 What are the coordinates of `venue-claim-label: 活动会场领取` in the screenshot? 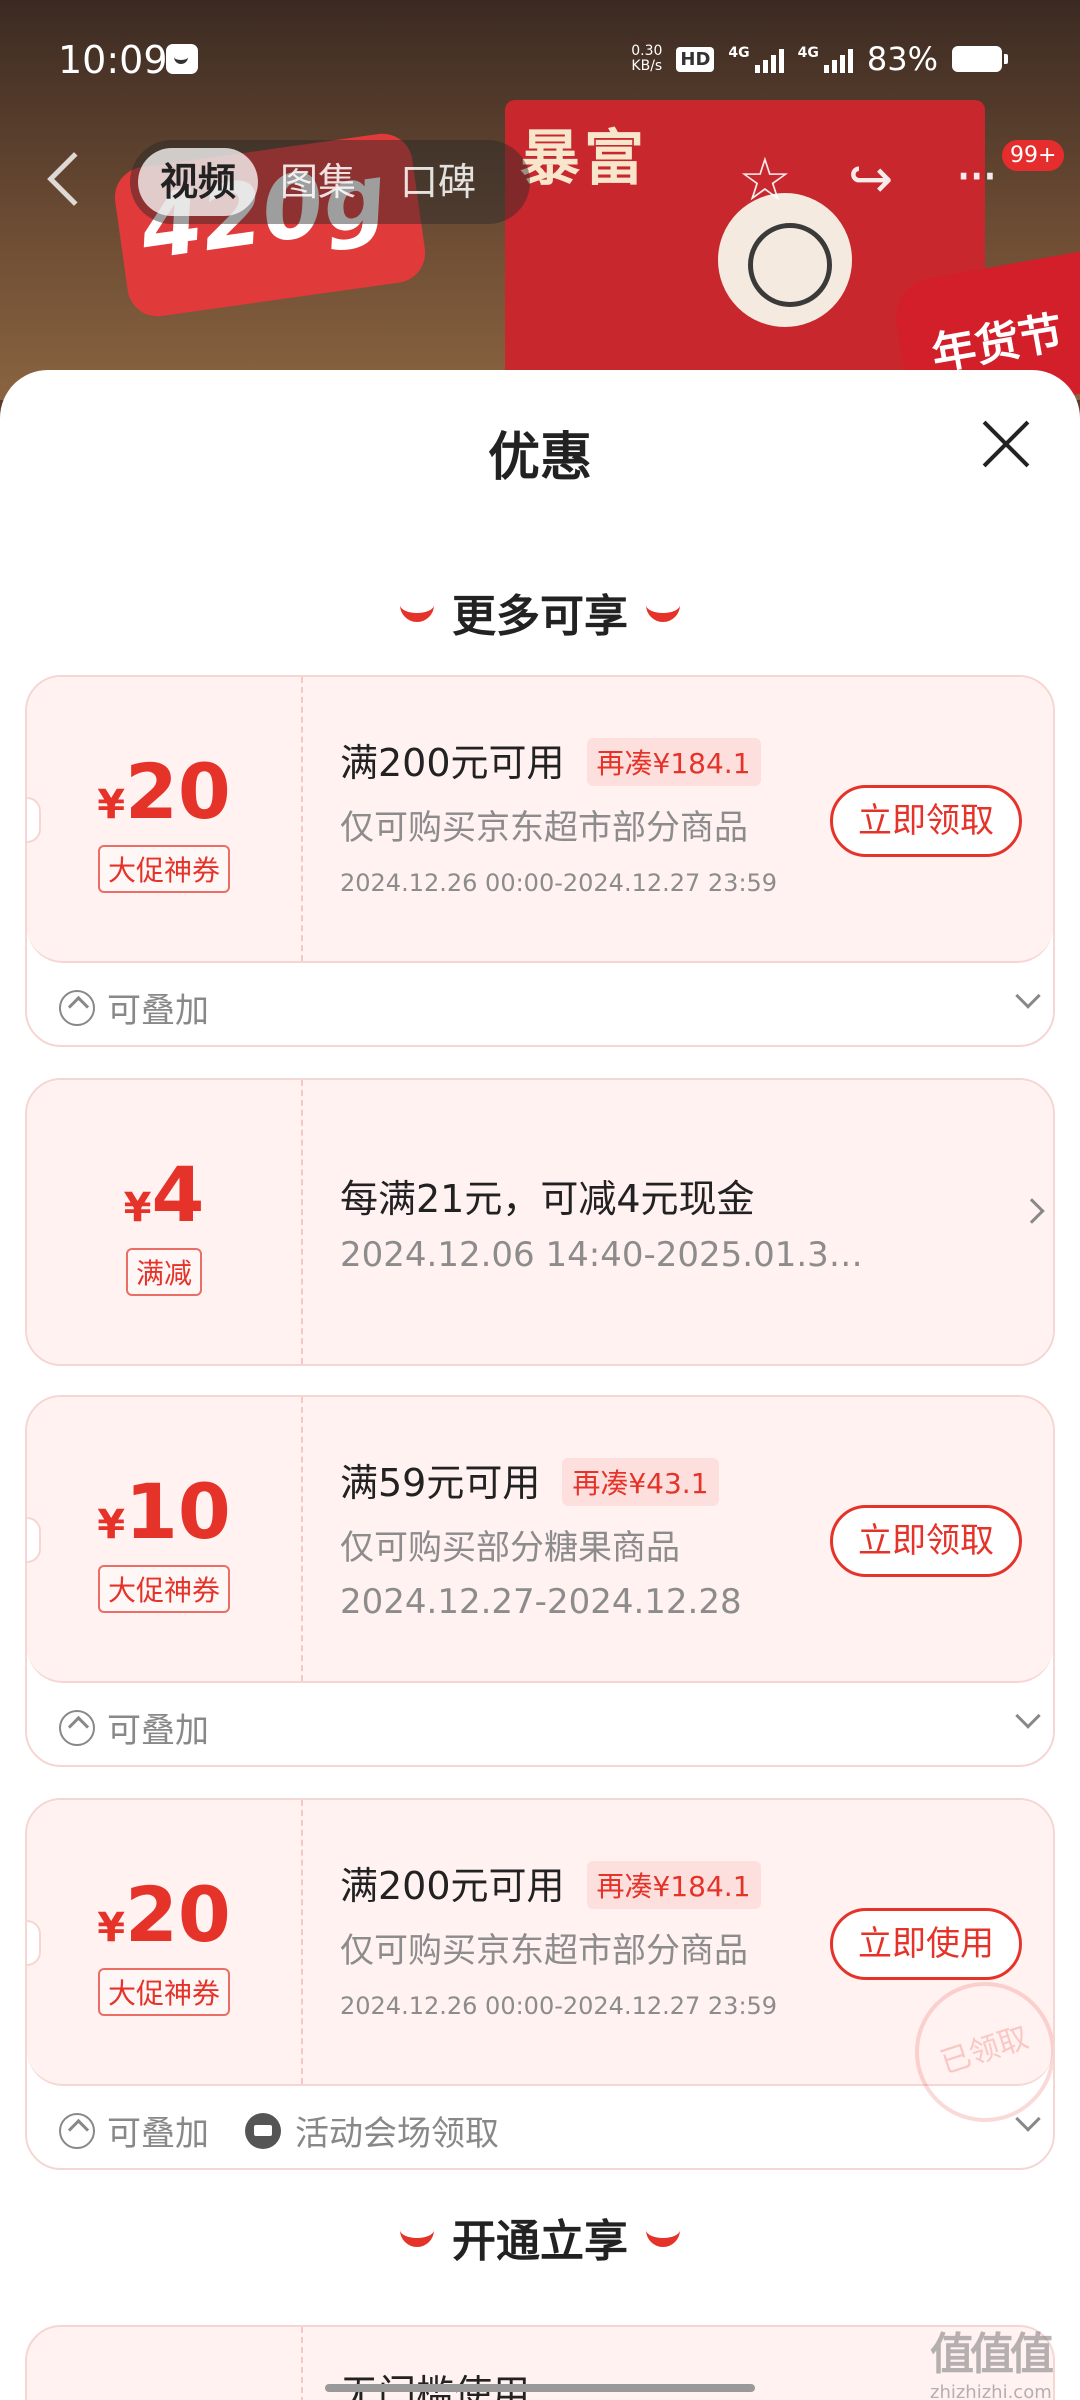 It's located at (372, 2130).